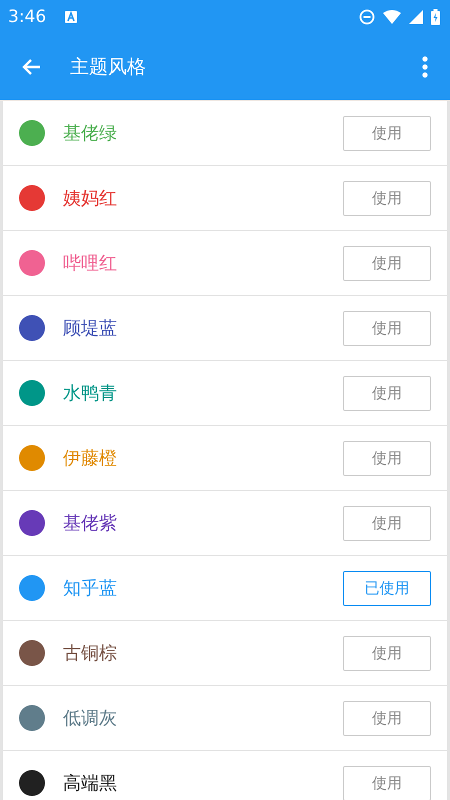  Describe the element at coordinates (90, 198) in the screenshot. I see `theme-name: 姨妈红` at that location.